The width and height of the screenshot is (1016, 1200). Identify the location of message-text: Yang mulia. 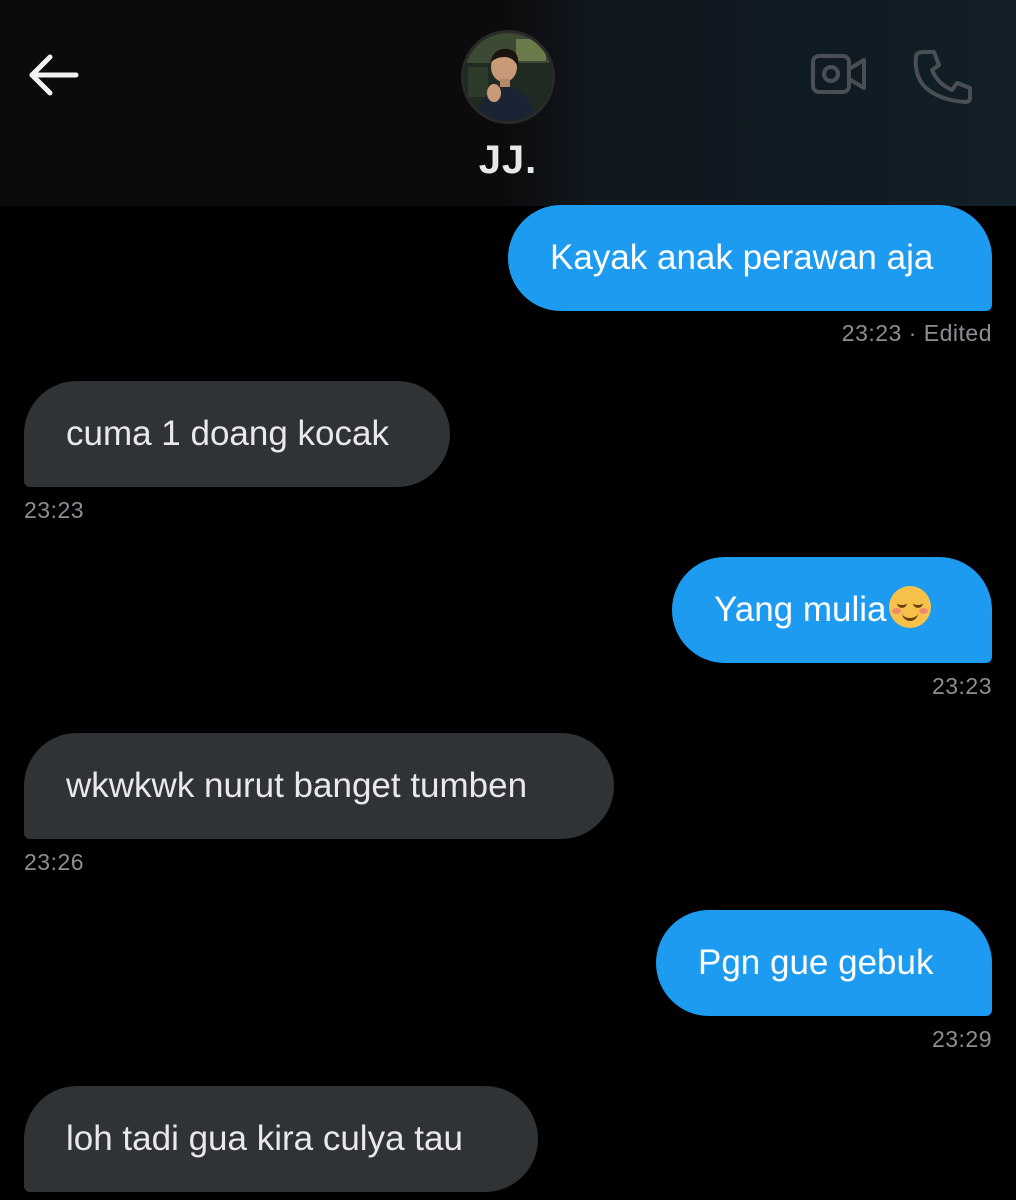
(800, 609).